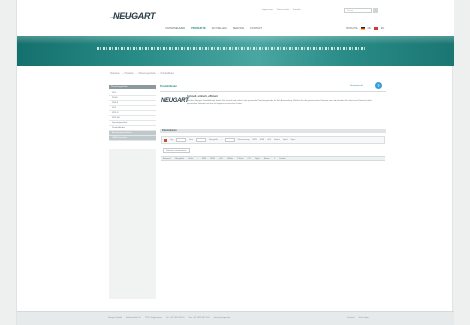 This screenshot has width=470, height=325. I want to click on column-header: Bauserie, so click(167, 159).